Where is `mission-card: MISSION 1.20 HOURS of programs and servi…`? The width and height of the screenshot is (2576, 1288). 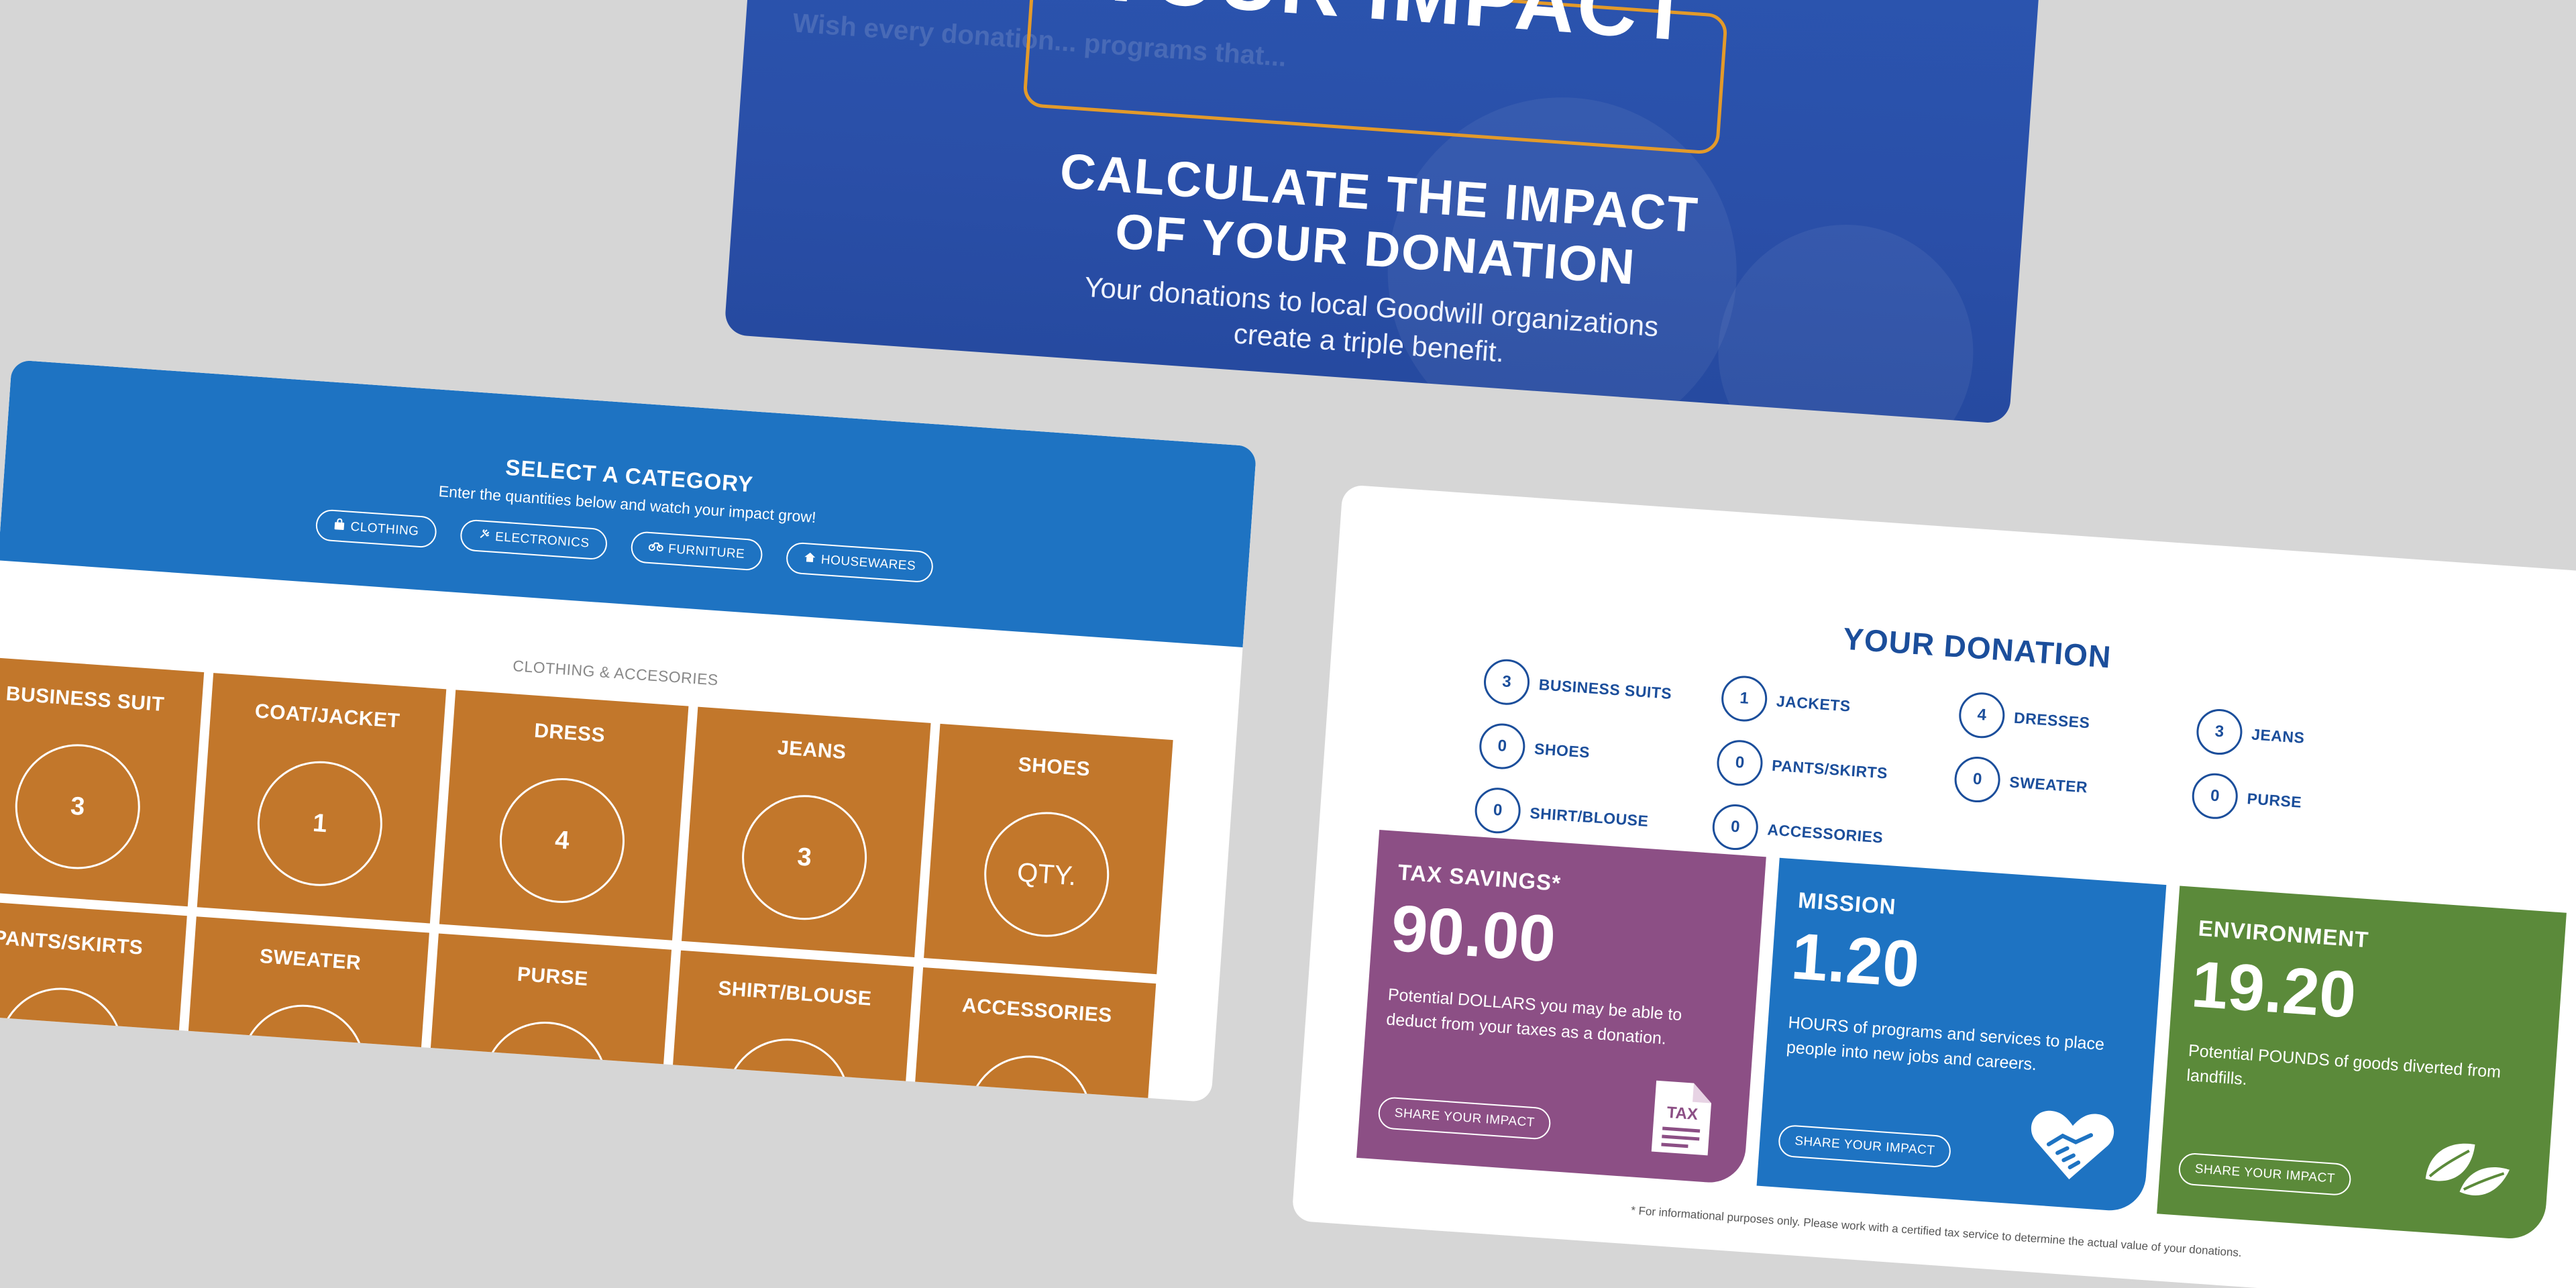 mission-card: MISSION 1.20 HOURS of programs and servi… is located at coordinates (1961, 1035).